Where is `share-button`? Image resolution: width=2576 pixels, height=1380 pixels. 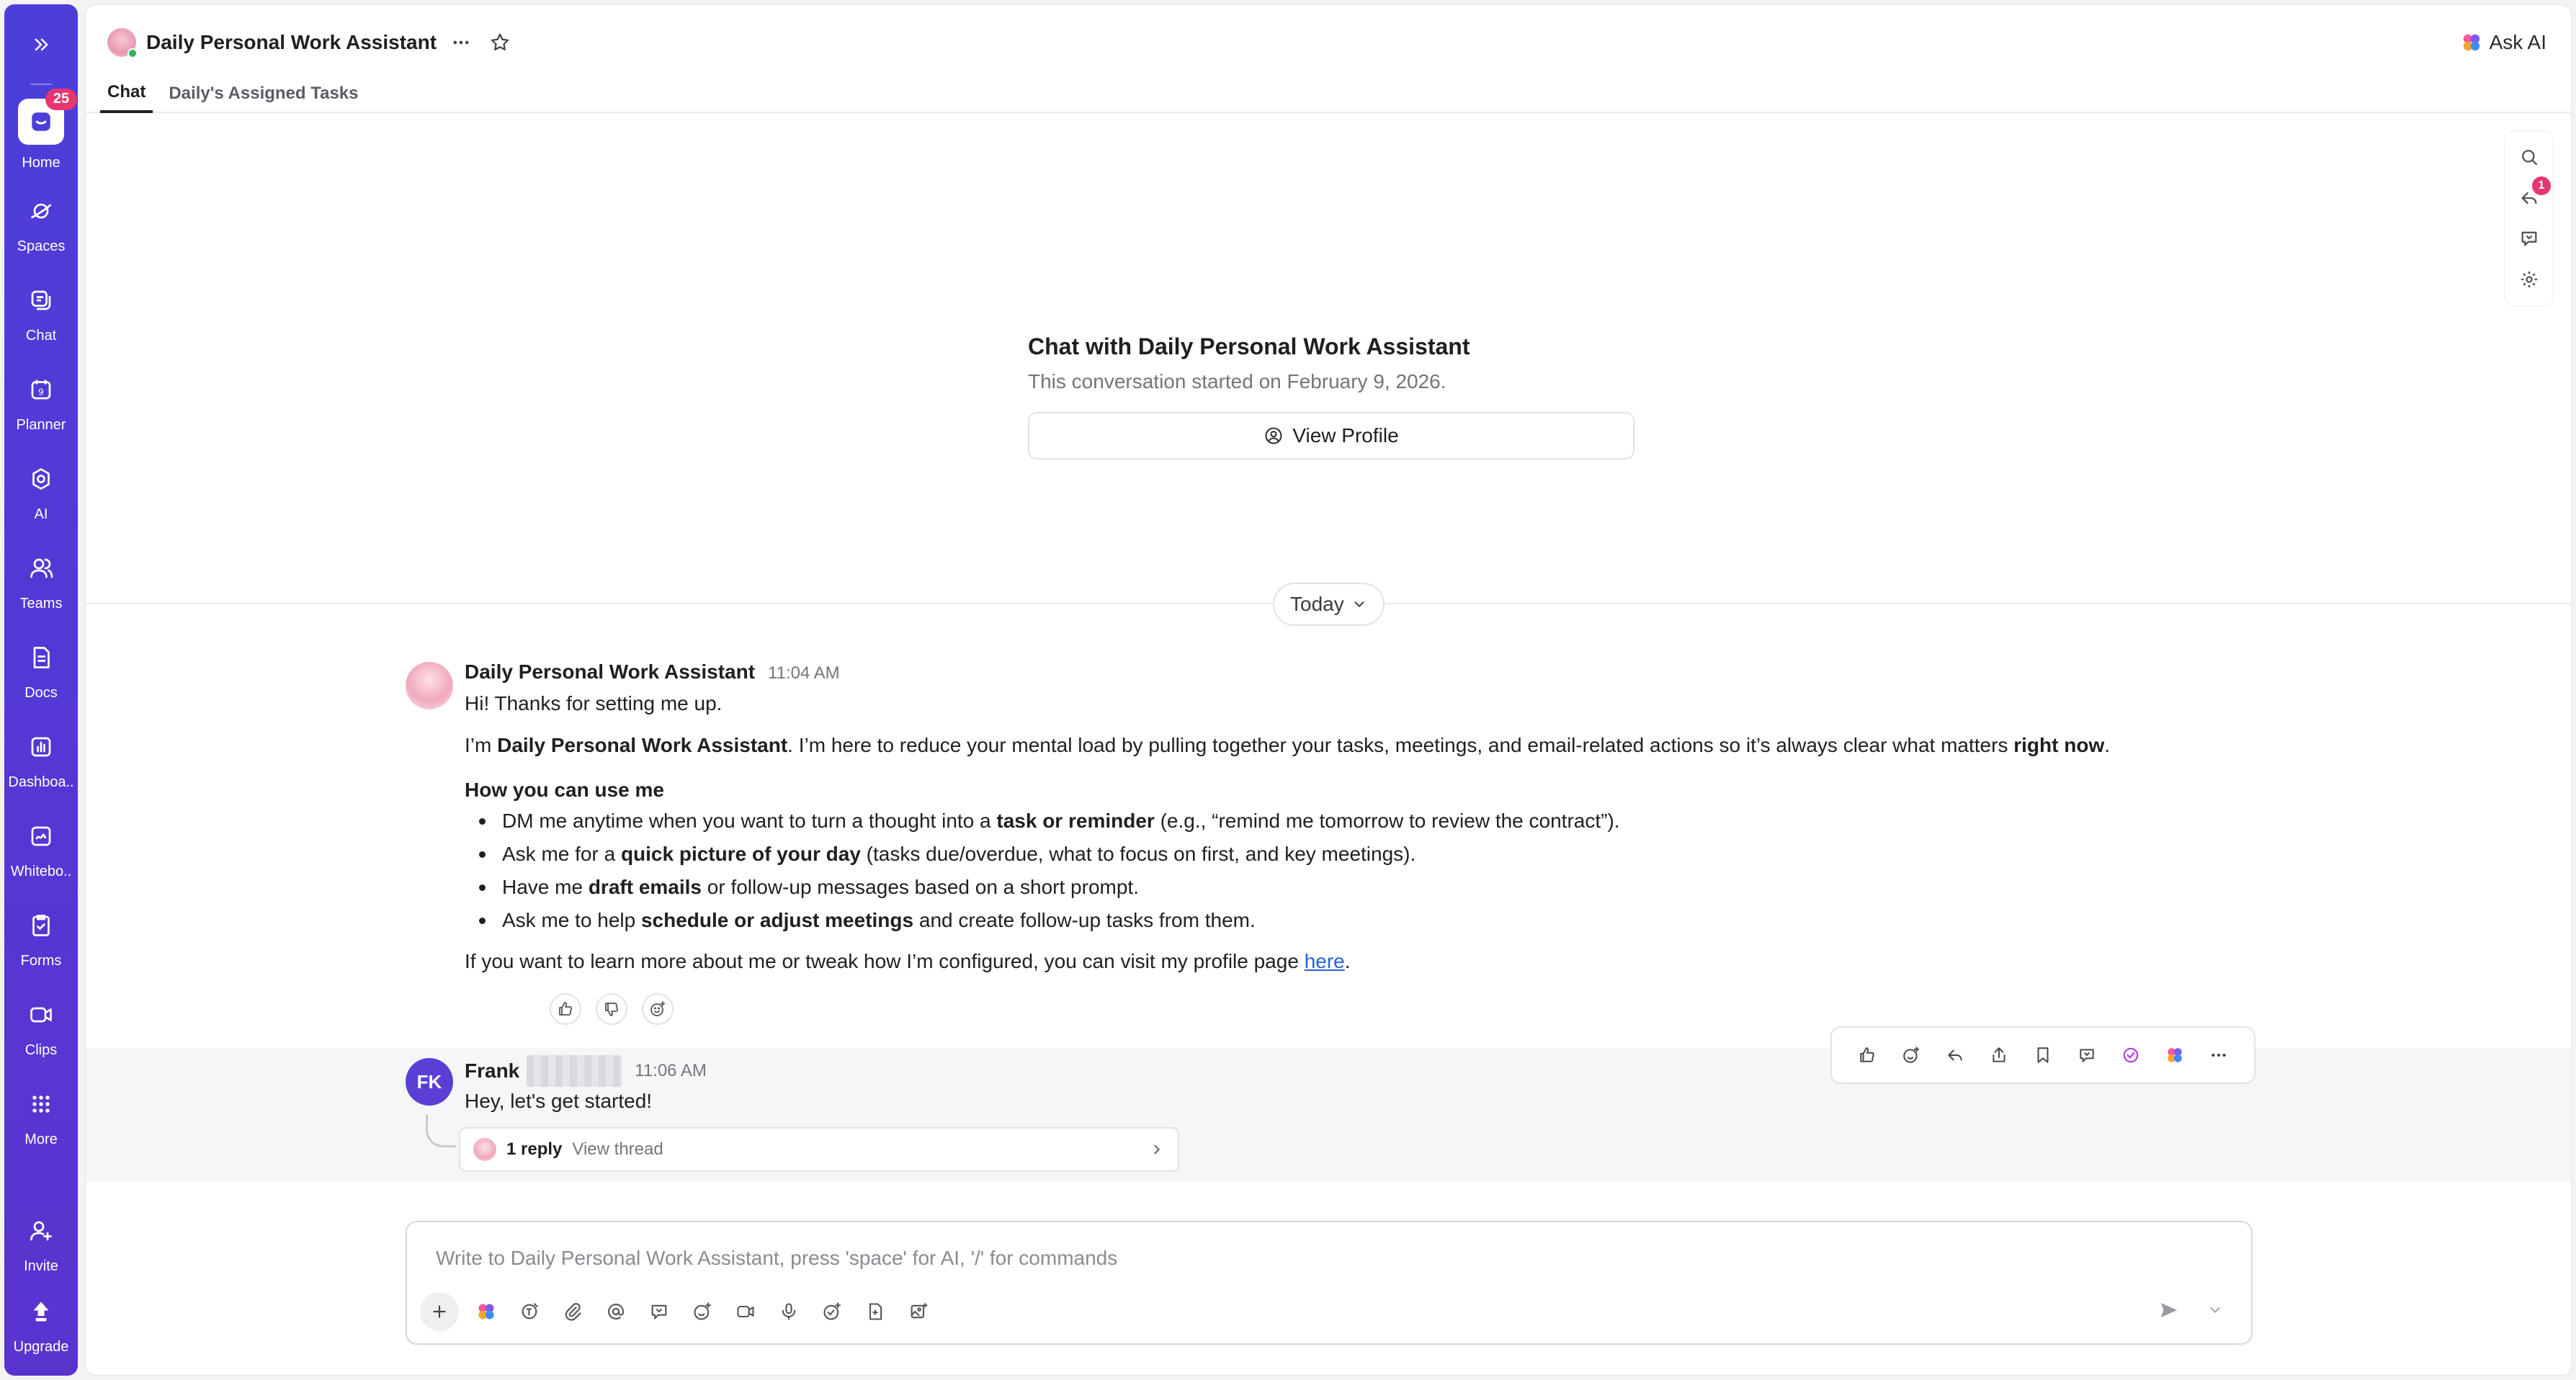
share-button is located at coordinates (1999, 1055).